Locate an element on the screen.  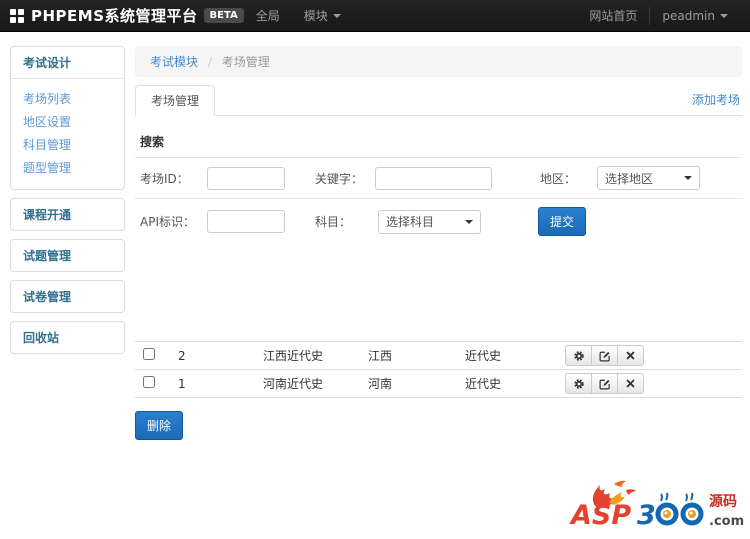
grid-icon is located at coordinates (17, 15).